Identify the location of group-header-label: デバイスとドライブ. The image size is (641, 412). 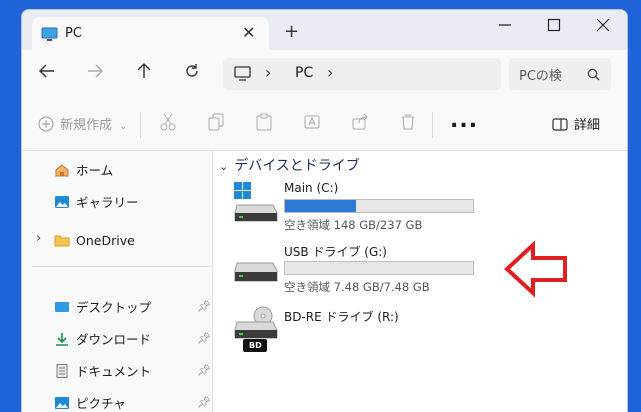
(297, 166).